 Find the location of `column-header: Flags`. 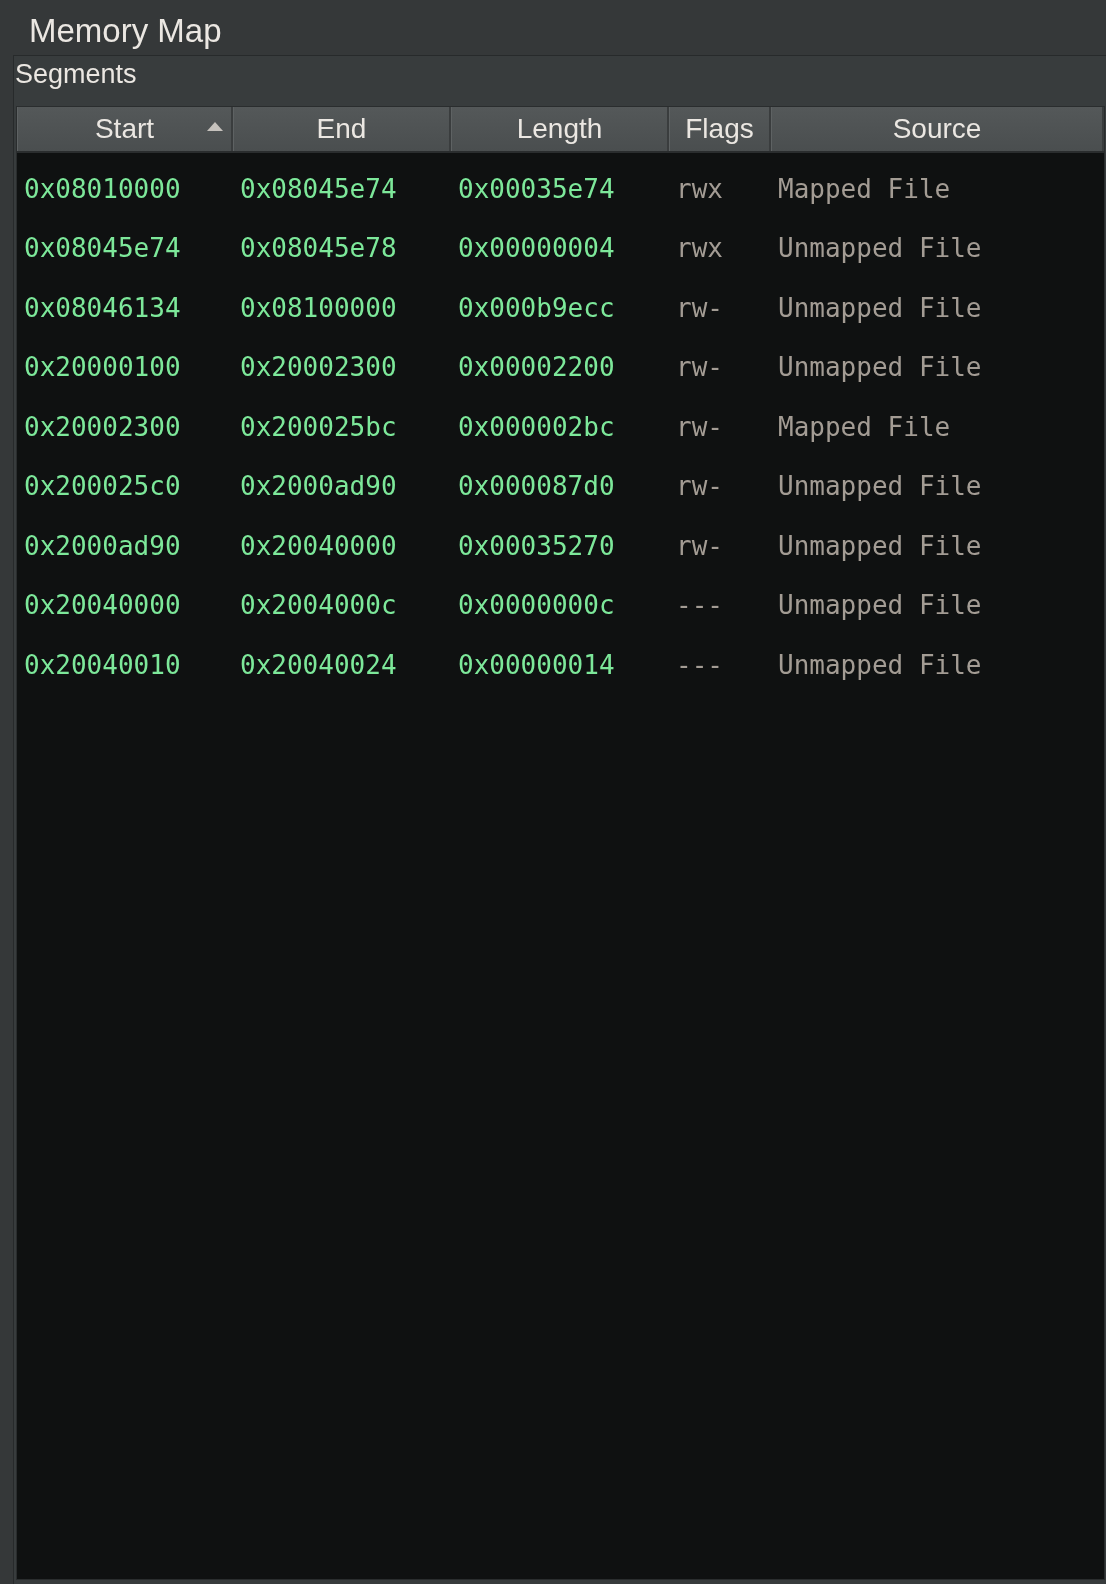

column-header: Flags is located at coordinates (720, 129).